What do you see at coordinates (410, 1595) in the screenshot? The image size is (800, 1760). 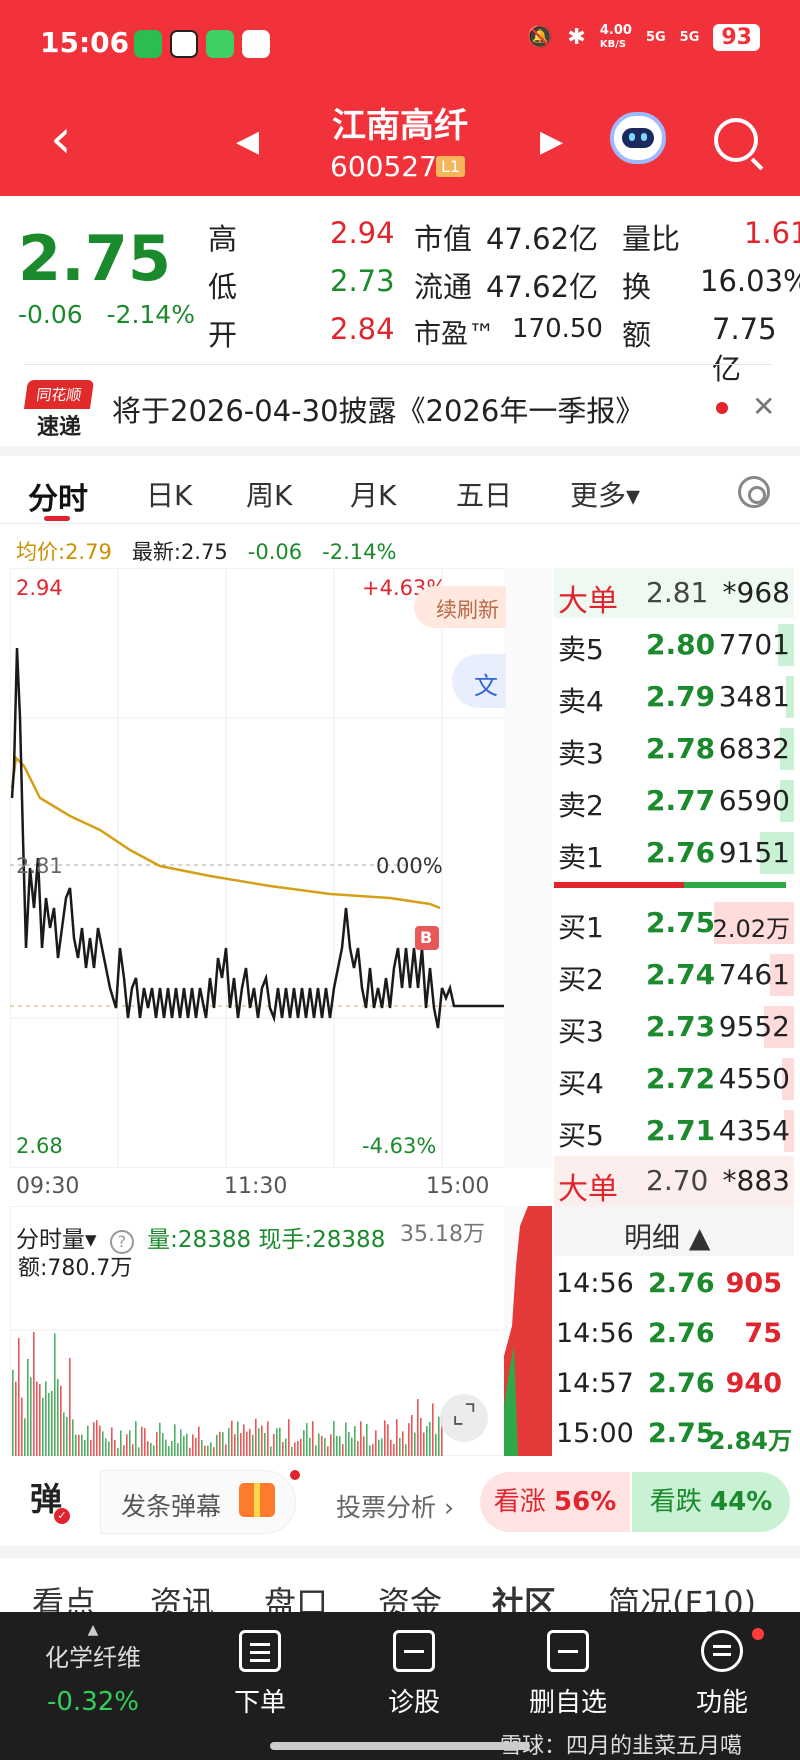 I see `tab-funds: 资金` at bounding box center [410, 1595].